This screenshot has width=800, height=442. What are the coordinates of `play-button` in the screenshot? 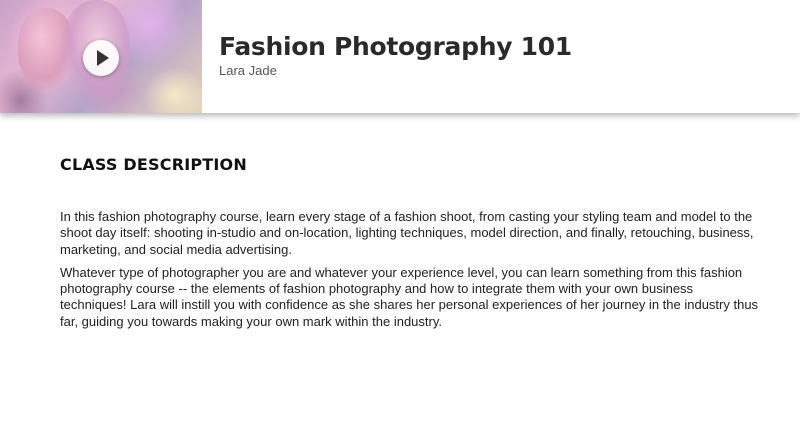 It's located at (101, 58).